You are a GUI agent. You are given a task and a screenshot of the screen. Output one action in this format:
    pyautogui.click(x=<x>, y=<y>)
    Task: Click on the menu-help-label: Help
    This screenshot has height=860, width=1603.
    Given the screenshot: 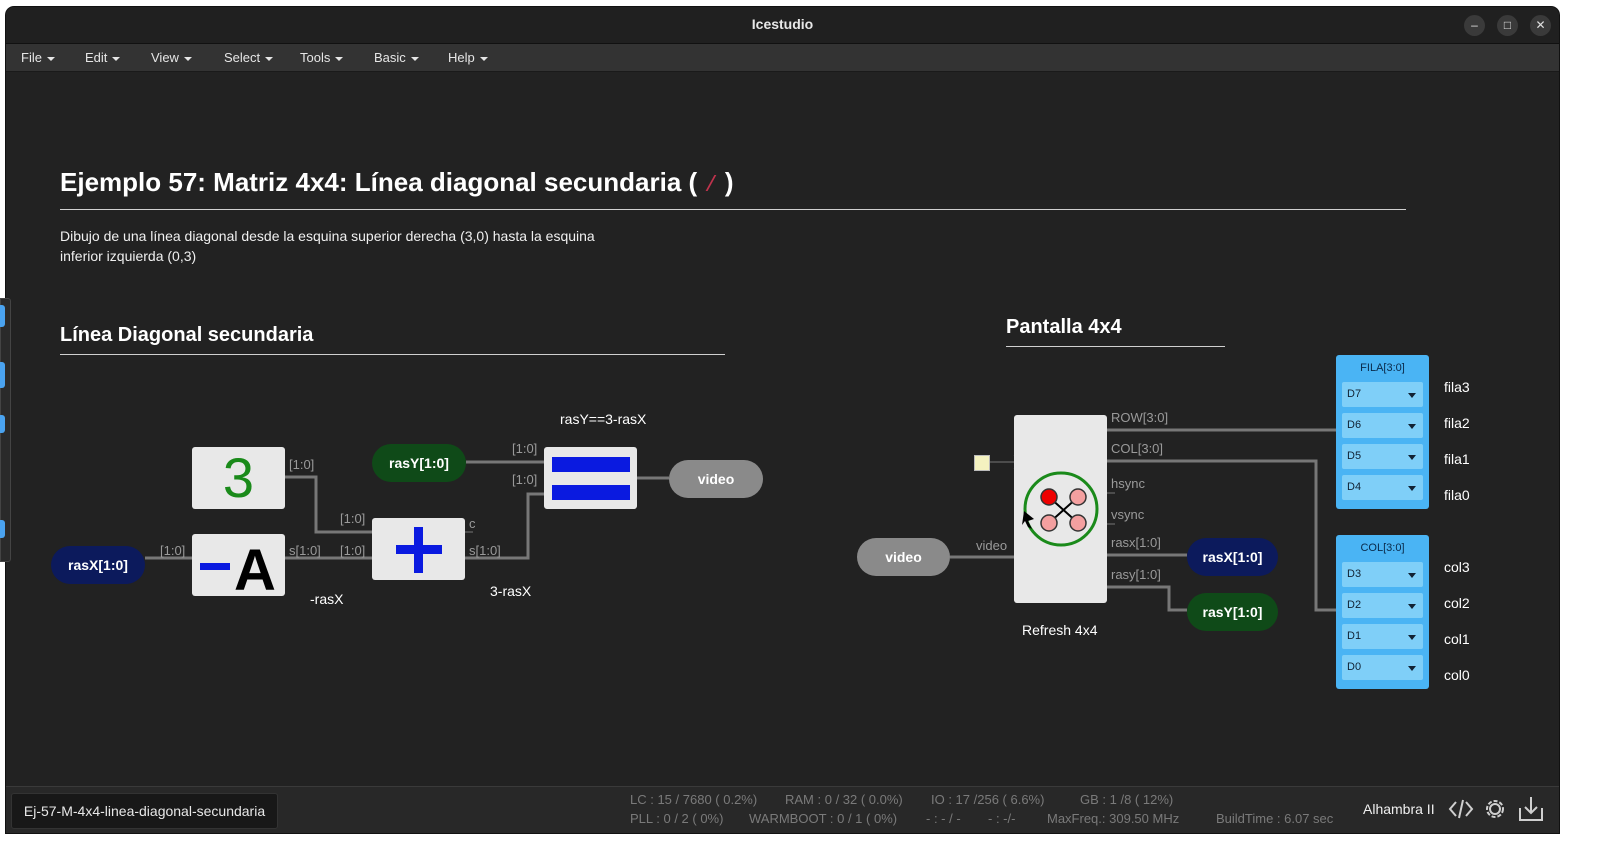 What is the action you would take?
    pyautogui.click(x=461, y=57)
    